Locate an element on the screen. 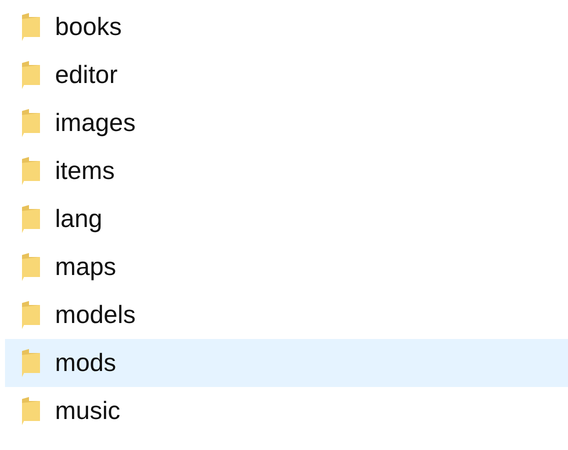  folder-row: maps is located at coordinates (286, 267).